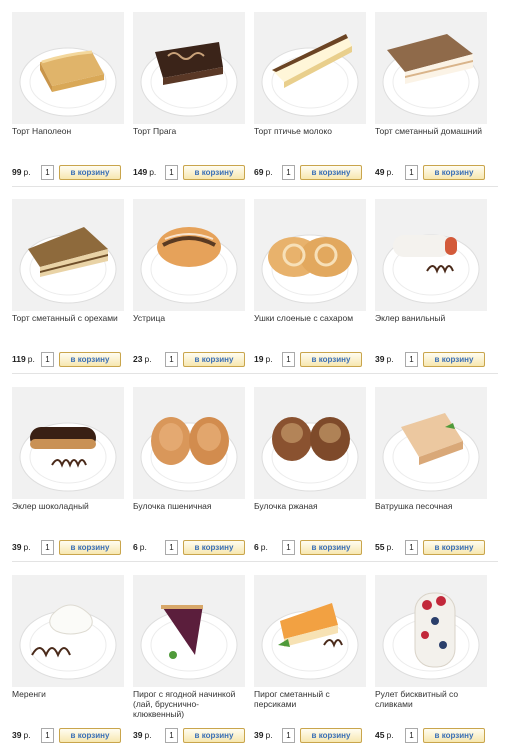 This screenshot has width=510, height=743. I want to click on product-name: Торт птичье молоко, so click(311, 131).